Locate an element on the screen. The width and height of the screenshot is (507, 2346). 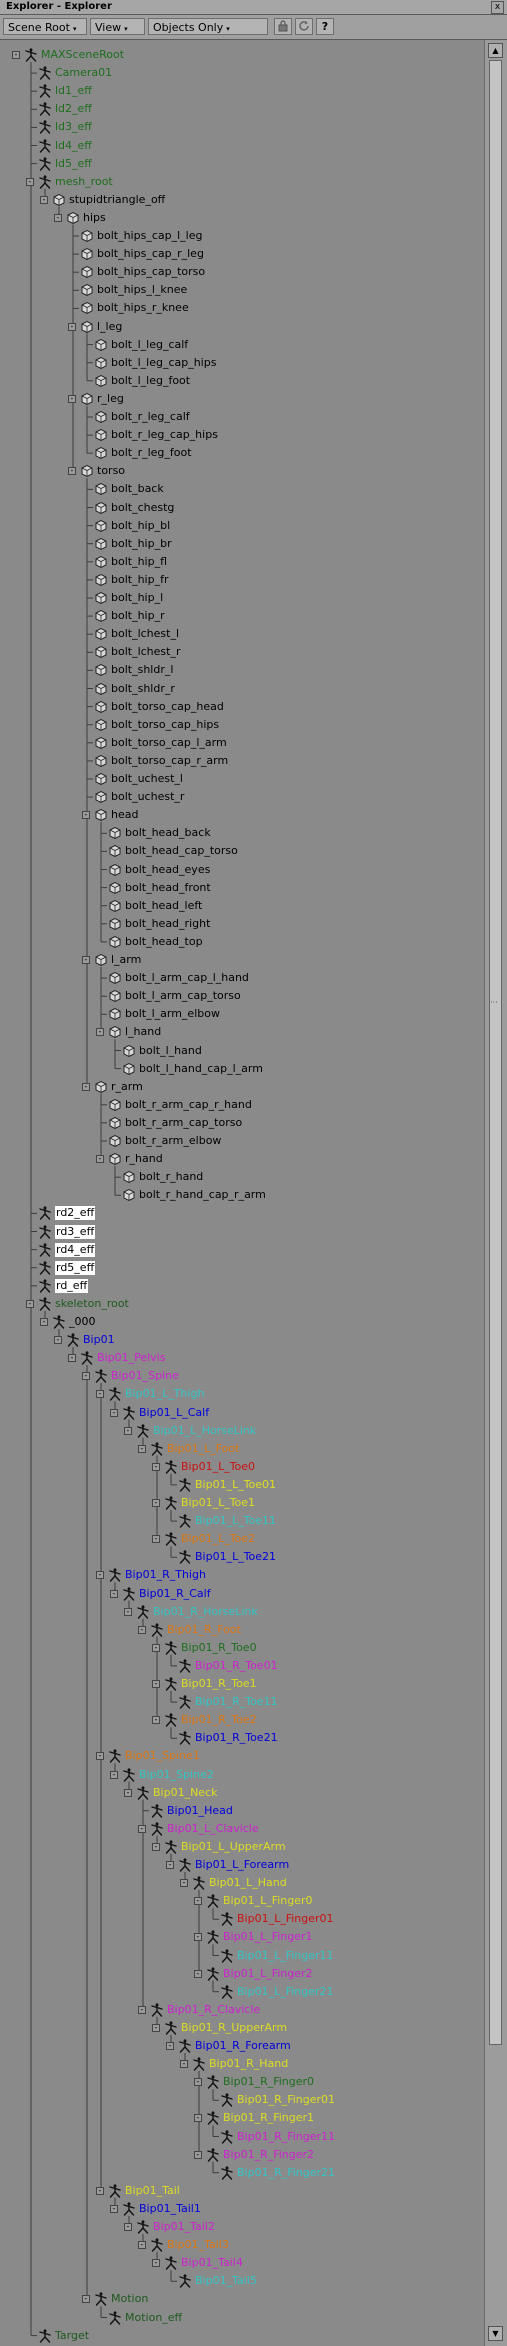
tree-node-bolt-r-leg-calf: bolt_r_leg_calf is located at coordinates (142, 417).